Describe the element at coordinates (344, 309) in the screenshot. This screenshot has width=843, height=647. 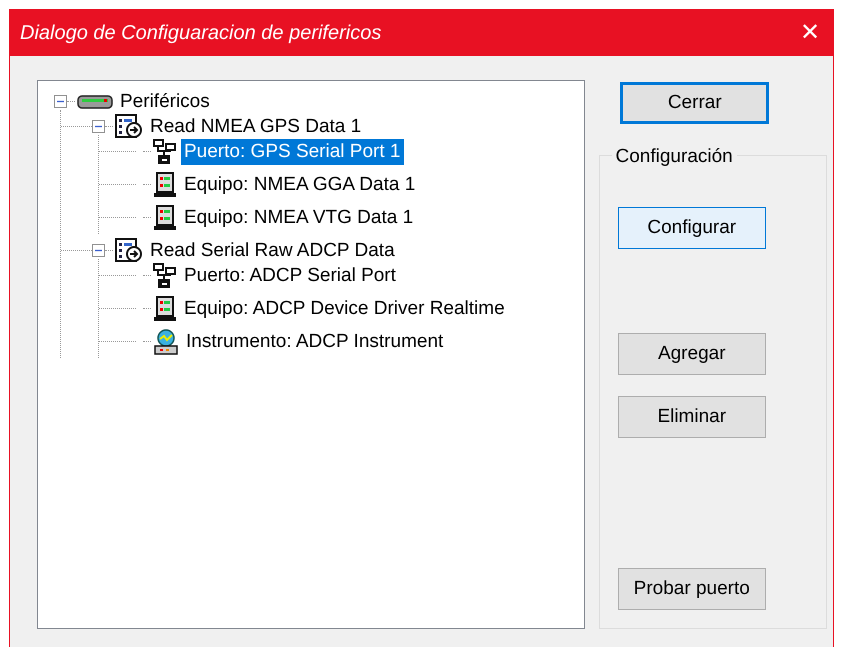
I see `tree-item: Equipo: ADCP Device Driver Realtime` at that location.